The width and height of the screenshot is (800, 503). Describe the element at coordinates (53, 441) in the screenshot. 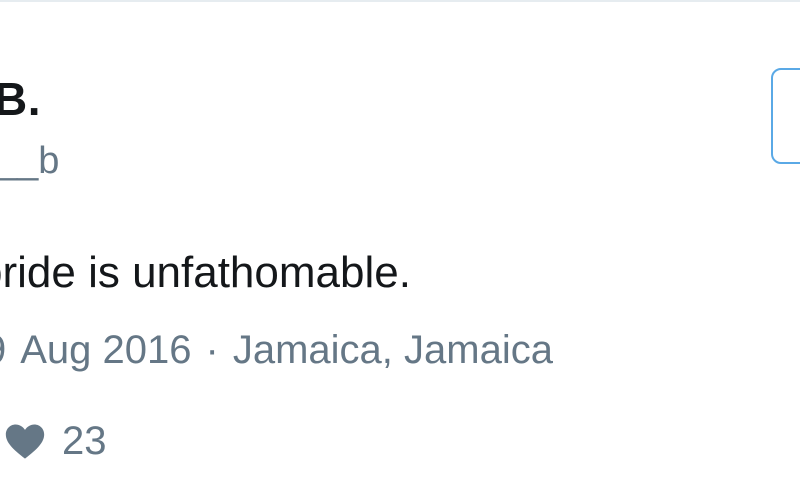

I see `tweet-actions: 23` at that location.